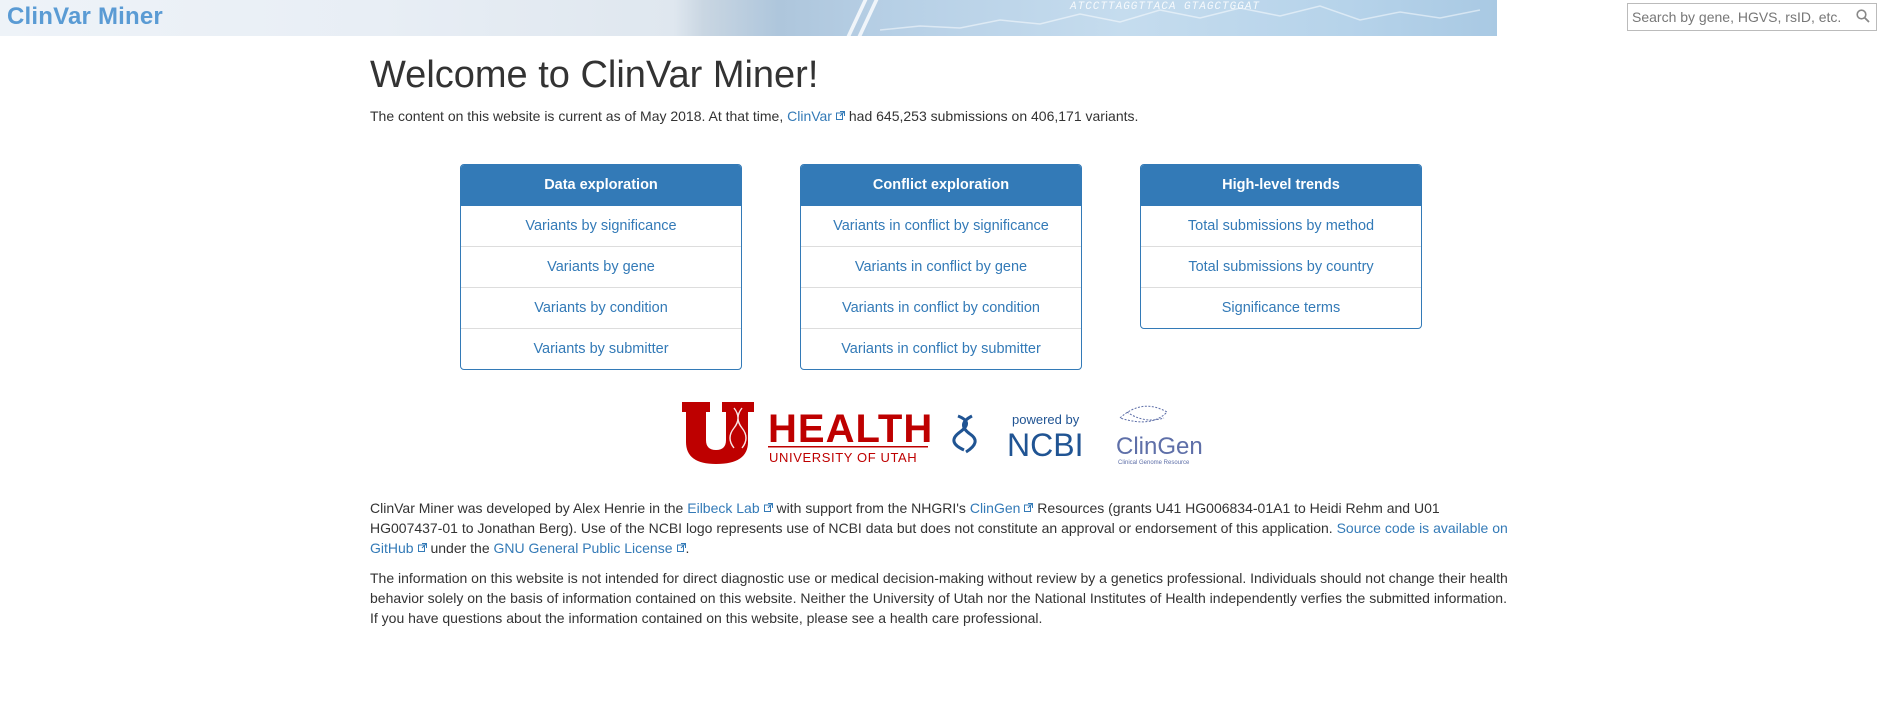  Describe the element at coordinates (941, 348) in the screenshot. I see `link-conflict-by-submitter: Variants in conflict by submitter` at that location.